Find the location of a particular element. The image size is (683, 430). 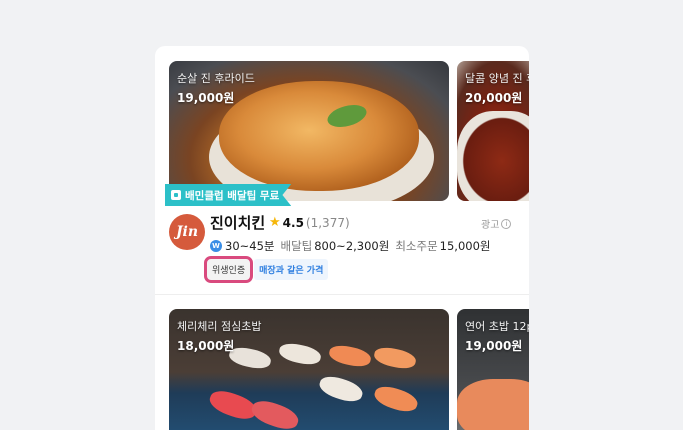

min-order-label: 최소주문 is located at coordinates (416, 246).